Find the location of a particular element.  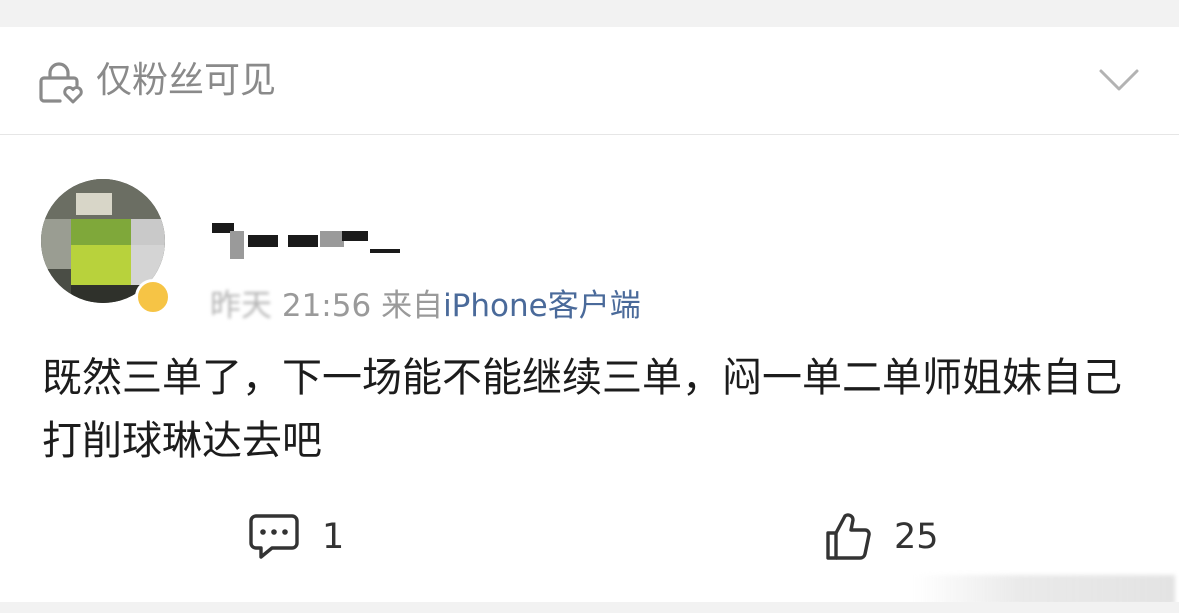

comment-button: 1 is located at coordinates (296, 537).